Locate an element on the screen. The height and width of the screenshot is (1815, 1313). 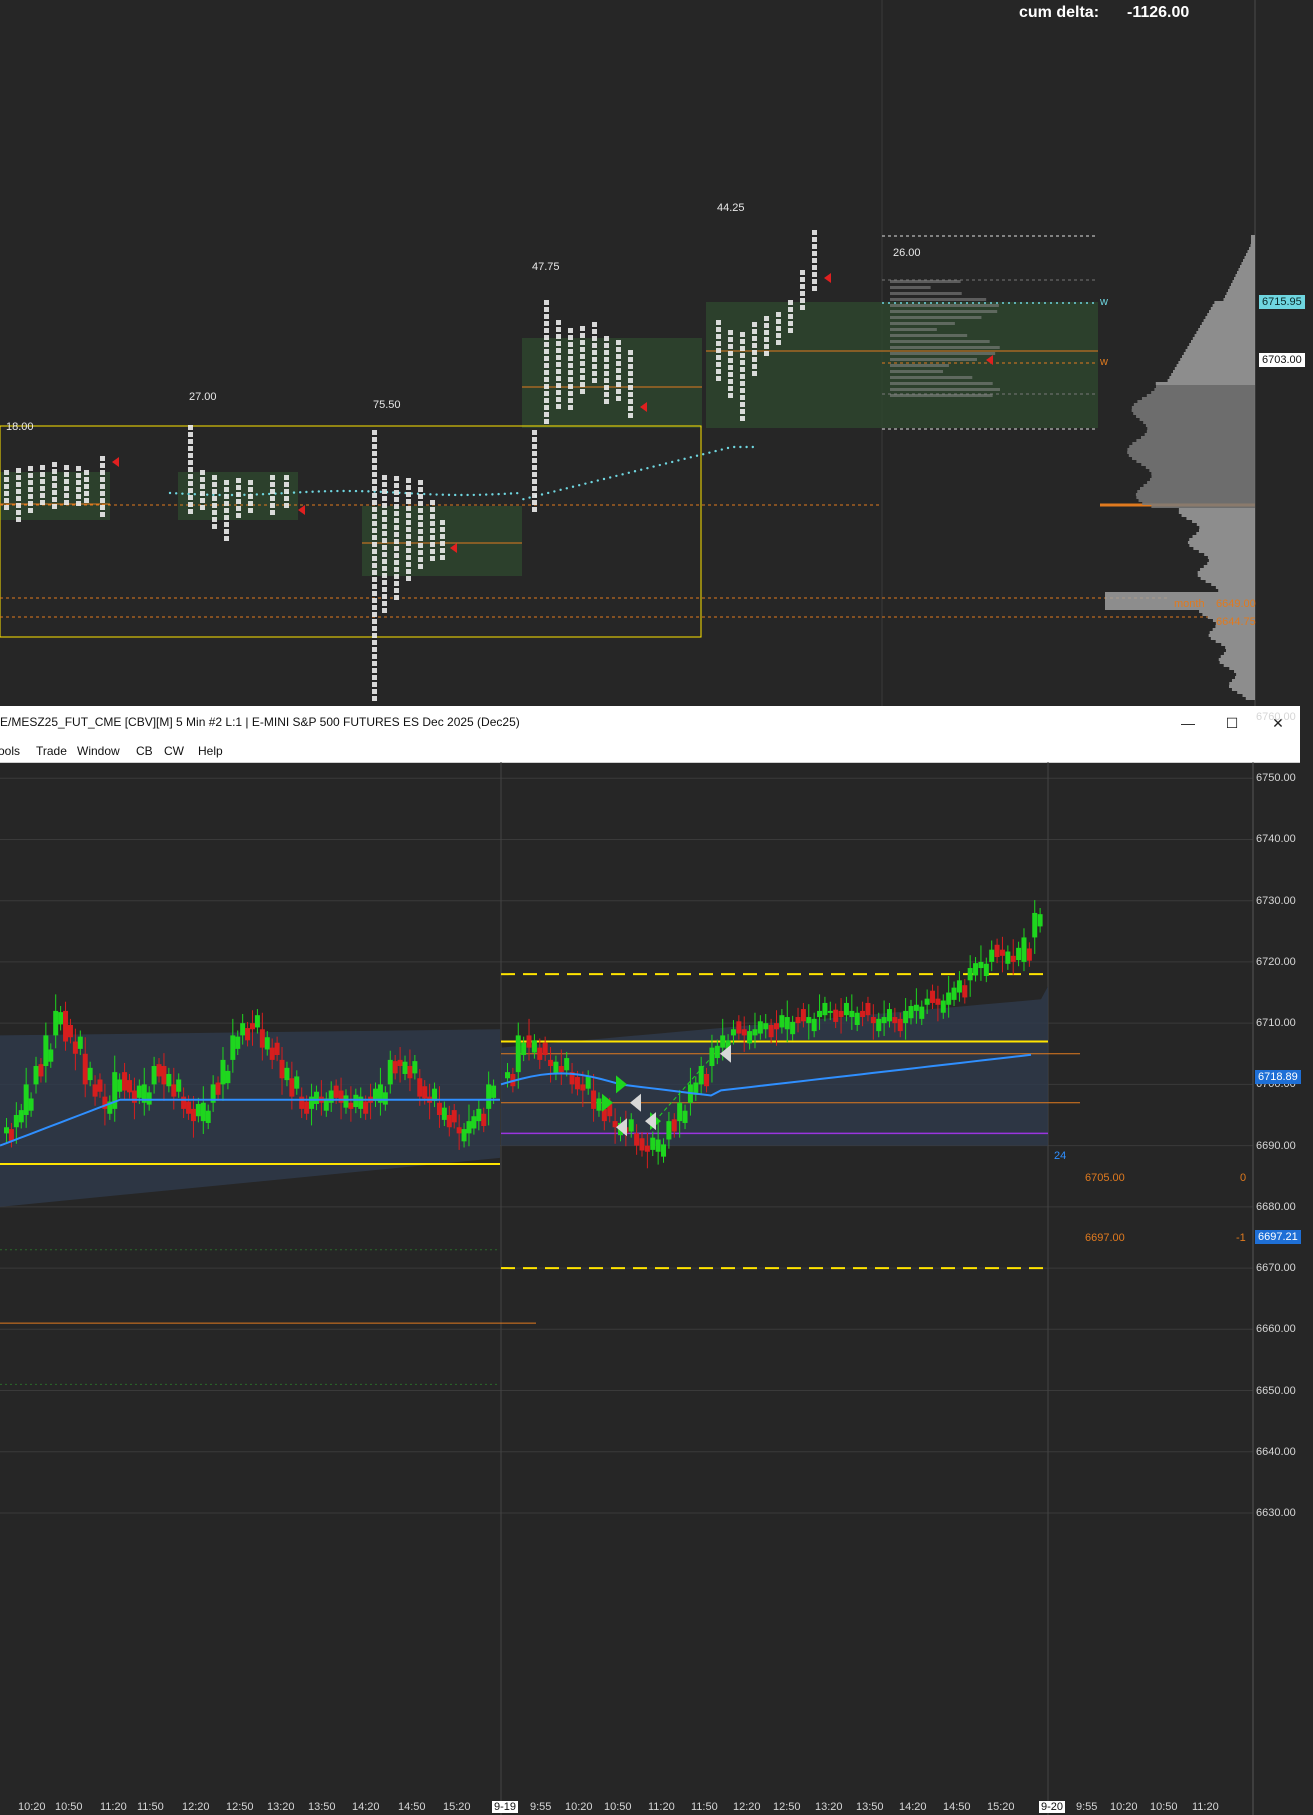
menu-cb: CB is located at coordinates (144, 751).